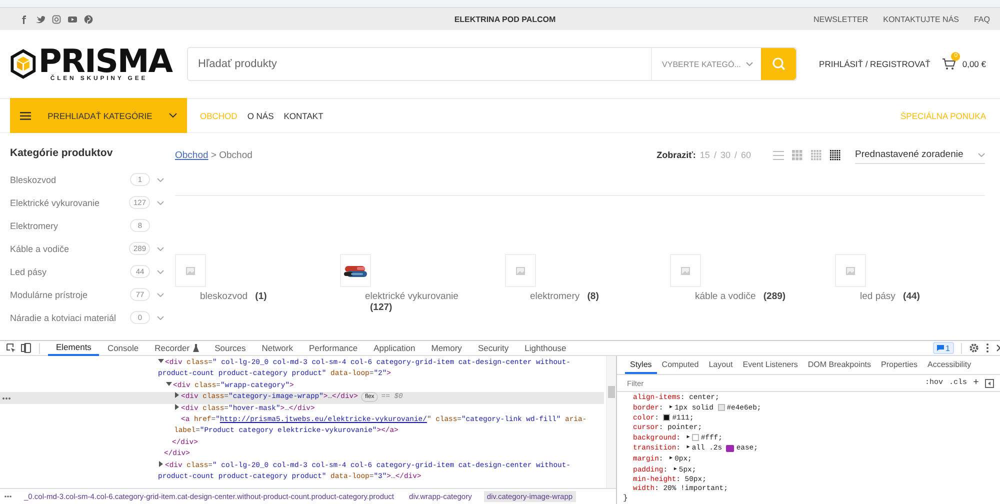 Image resolution: width=1000 pixels, height=504 pixels. What do you see at coordinates (676, 155) in the screenshot?
I see `per-page-label: Zobraziť:` at bounding box center [676, 155].